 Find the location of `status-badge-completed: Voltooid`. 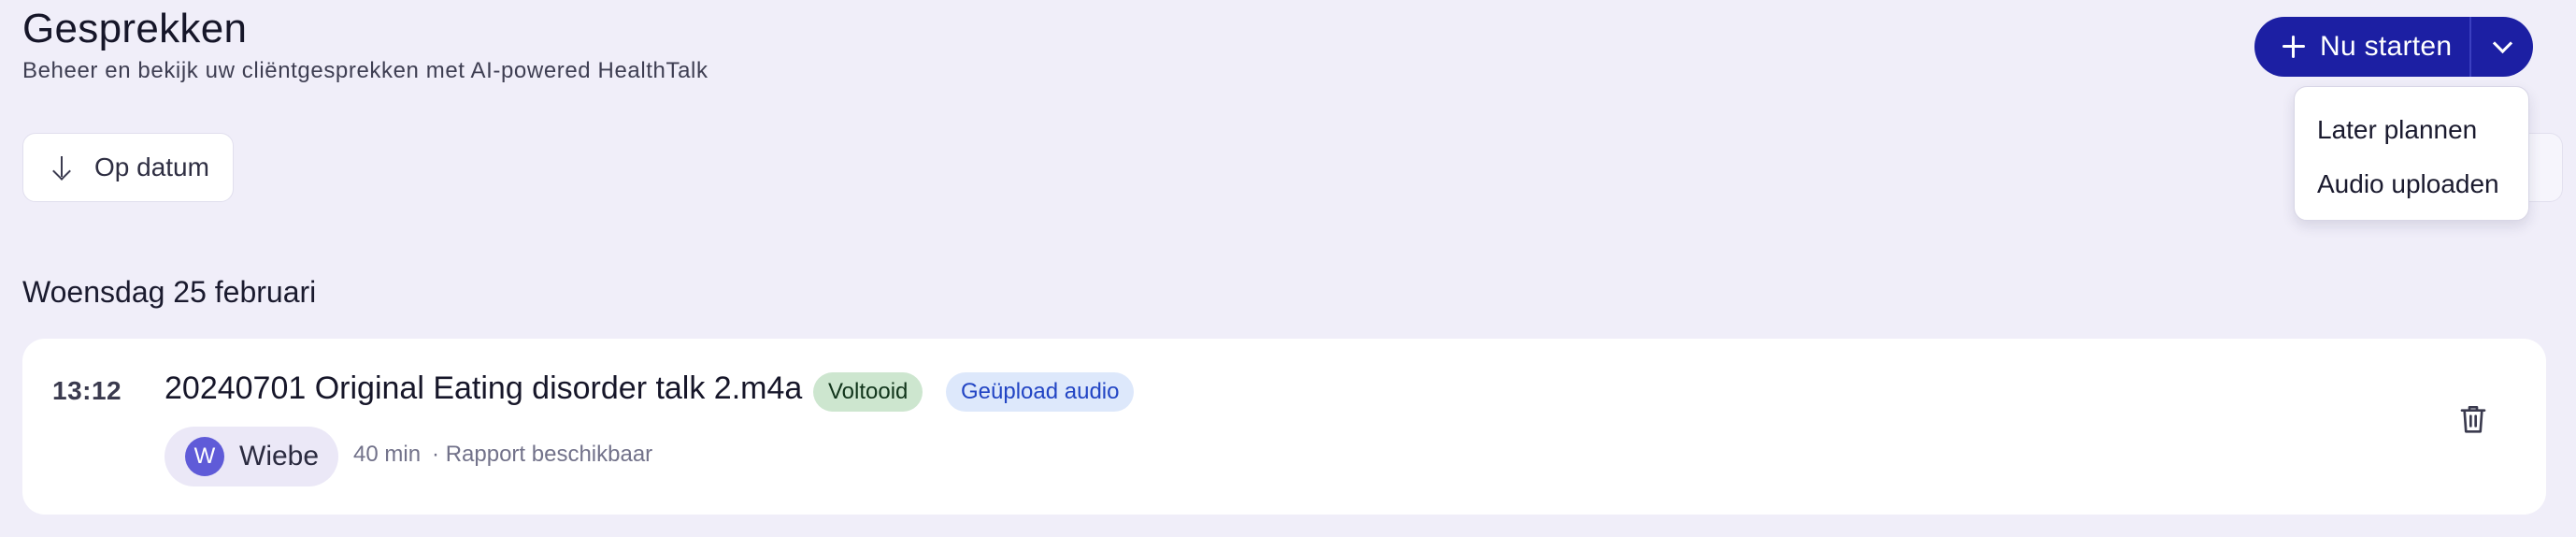

status-badge-completed: Voltooid is located at coordinates (868, 392).